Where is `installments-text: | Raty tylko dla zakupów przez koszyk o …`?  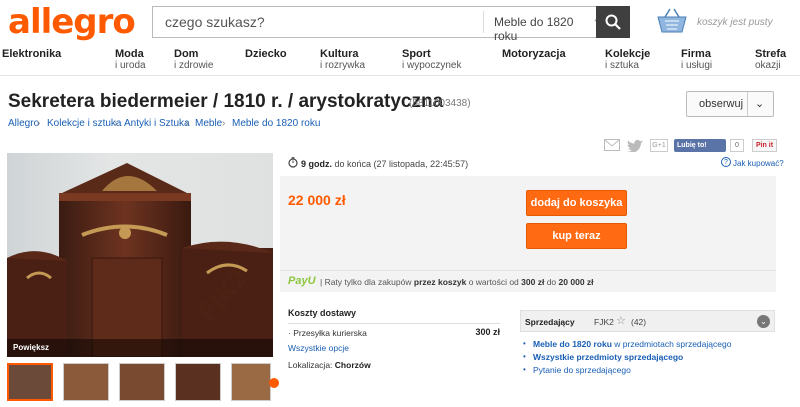 installments-text: | Raty tylko dla zakupów przez koszyk o … is located at coordinates (457, 282).